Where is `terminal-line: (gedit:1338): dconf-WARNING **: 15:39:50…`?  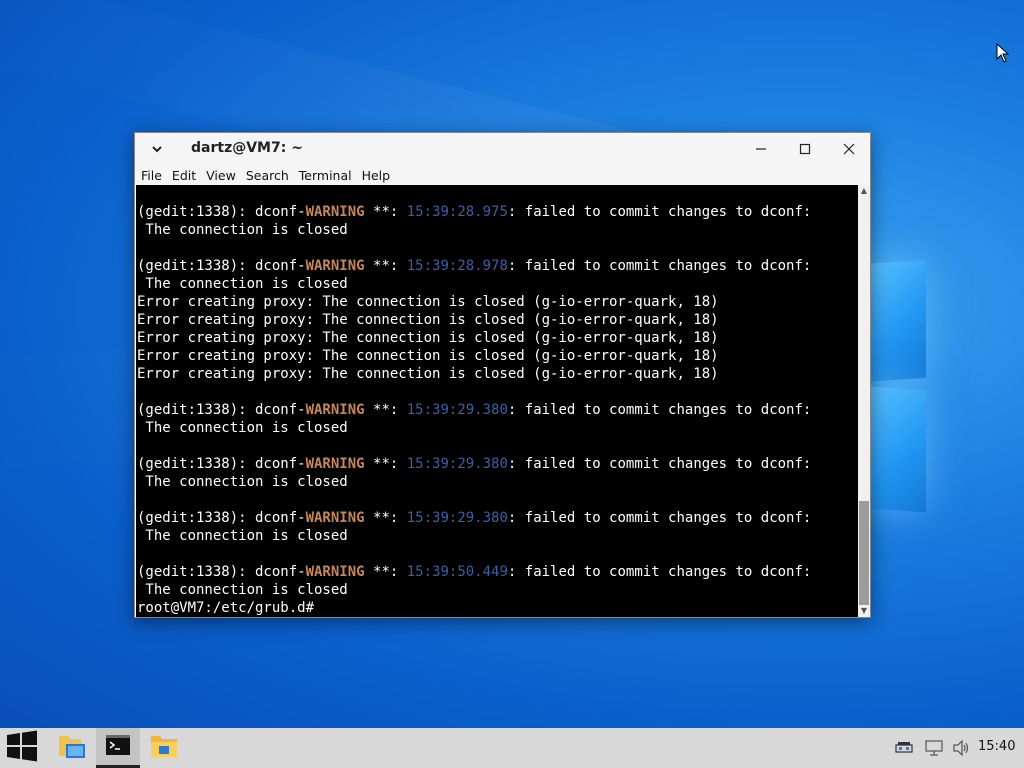
terminal-line: (gedit:1338): dconf-WARNING **: 15:39:50… is located at coordinates (474, 572).